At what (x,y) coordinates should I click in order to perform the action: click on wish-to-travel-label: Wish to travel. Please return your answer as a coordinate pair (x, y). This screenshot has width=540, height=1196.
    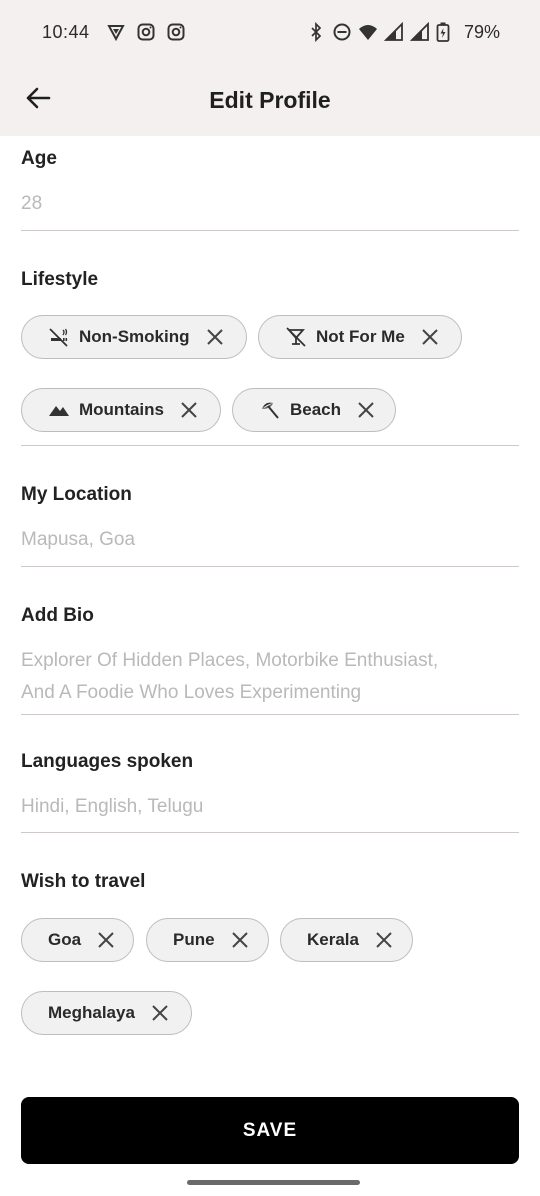
    Looking at the image, I should click on (83, 881).